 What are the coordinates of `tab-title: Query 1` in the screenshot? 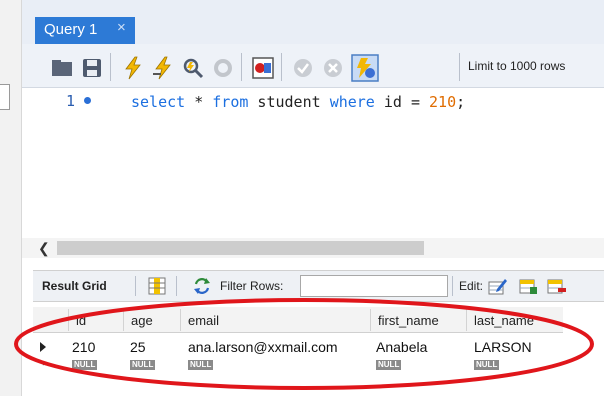 It's located at (71, 29).